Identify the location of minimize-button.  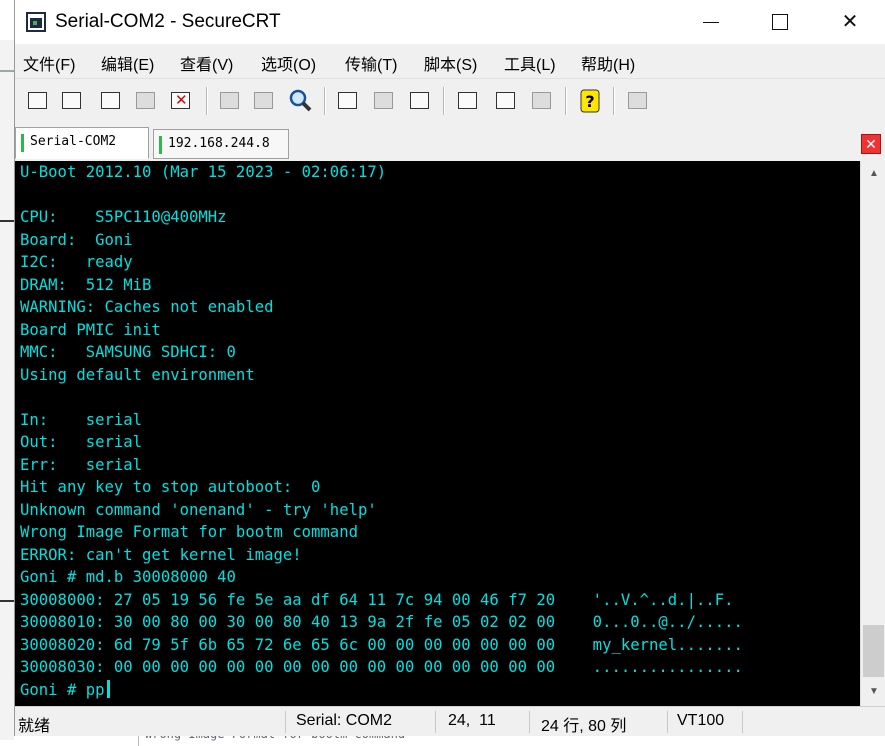
(710, 22).